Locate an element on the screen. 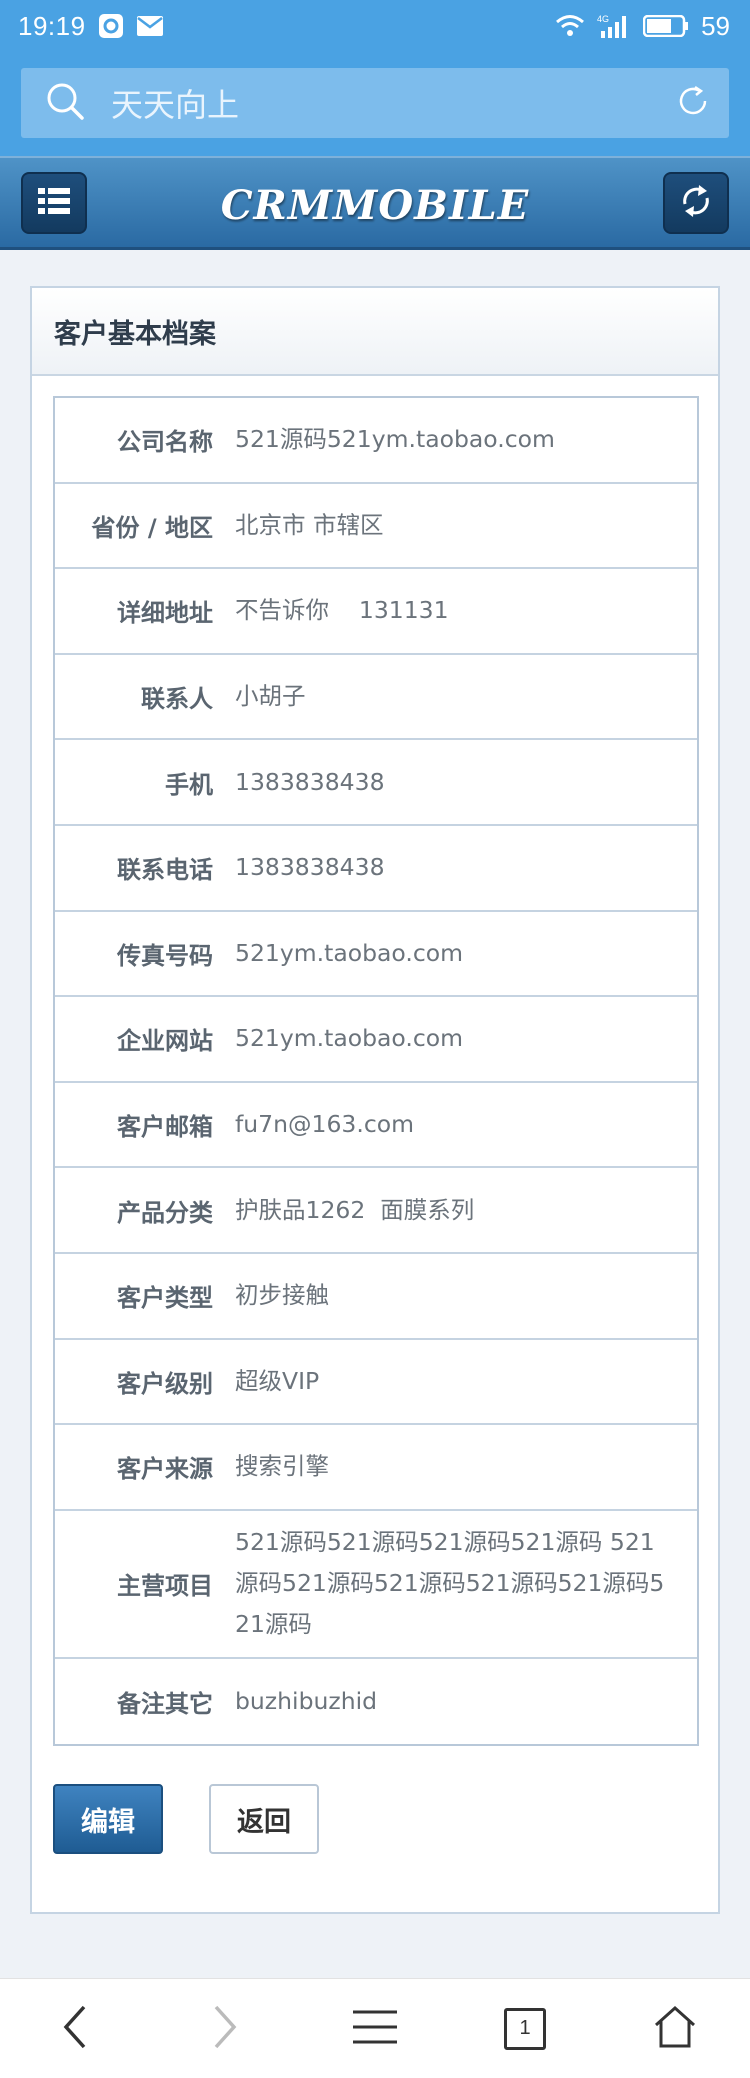  hamburger-icon is located at coordinates (375, 2029).